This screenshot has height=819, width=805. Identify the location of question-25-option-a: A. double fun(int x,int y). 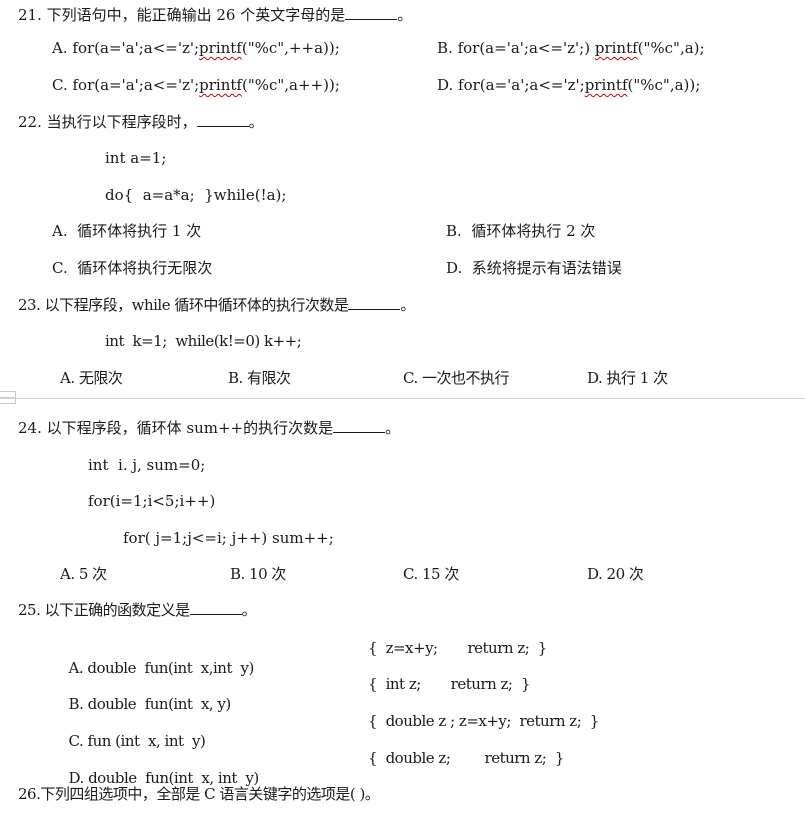
(157, 658).